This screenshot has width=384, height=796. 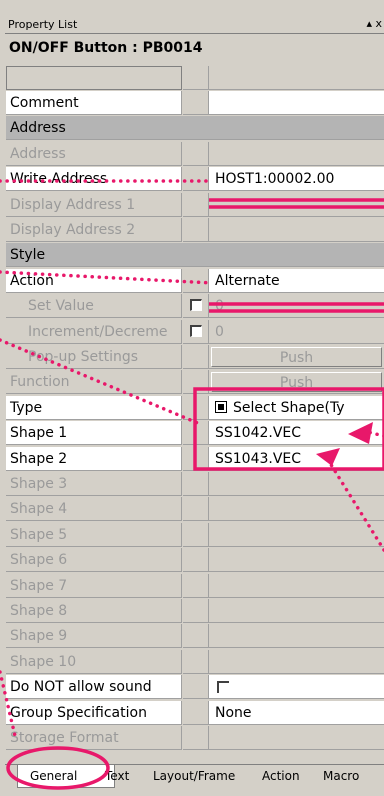 I want to click on property-name: Shape 4, so click(x=94, y=509).